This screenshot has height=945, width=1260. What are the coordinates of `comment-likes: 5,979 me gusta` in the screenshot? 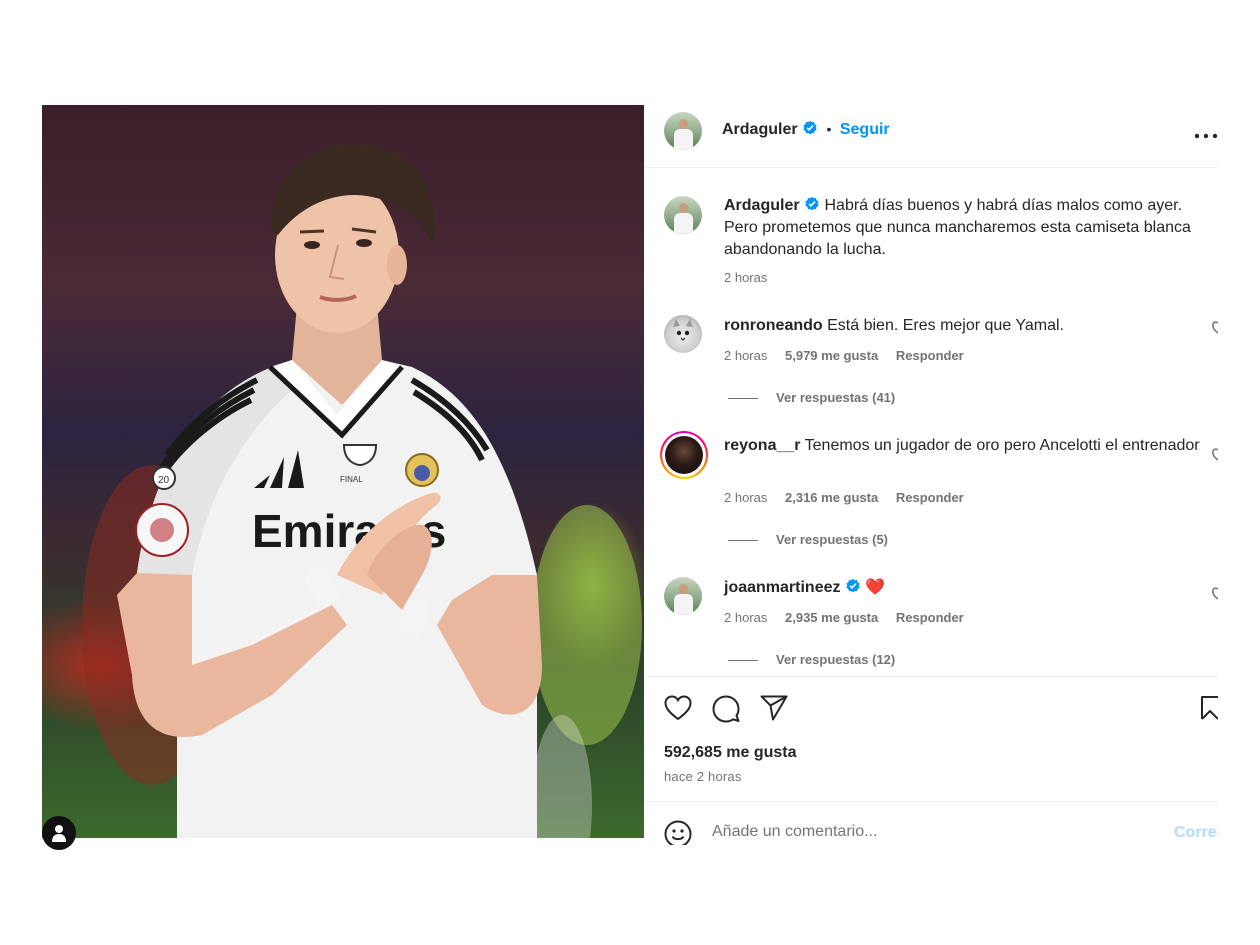 It's located at (831, 355).